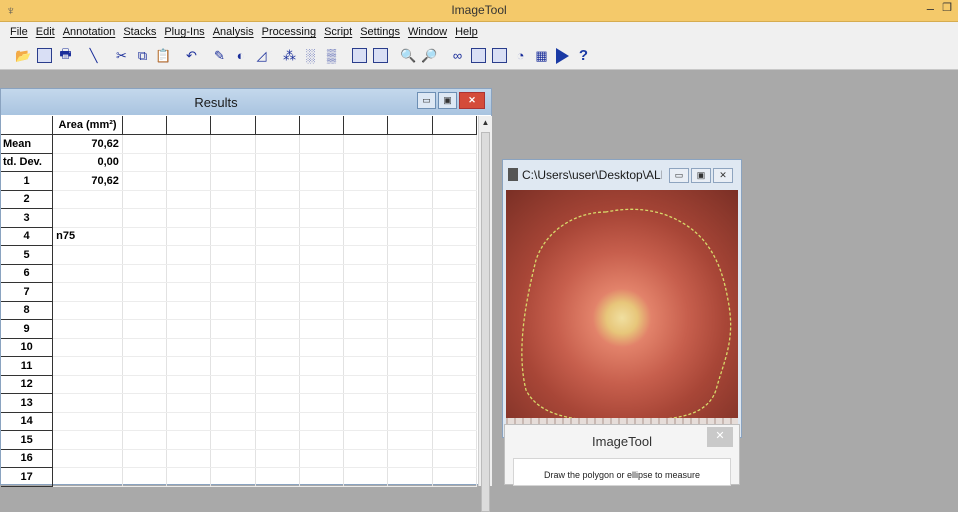  I want to click on results-scrollbar: ▲, so click(485, 314).